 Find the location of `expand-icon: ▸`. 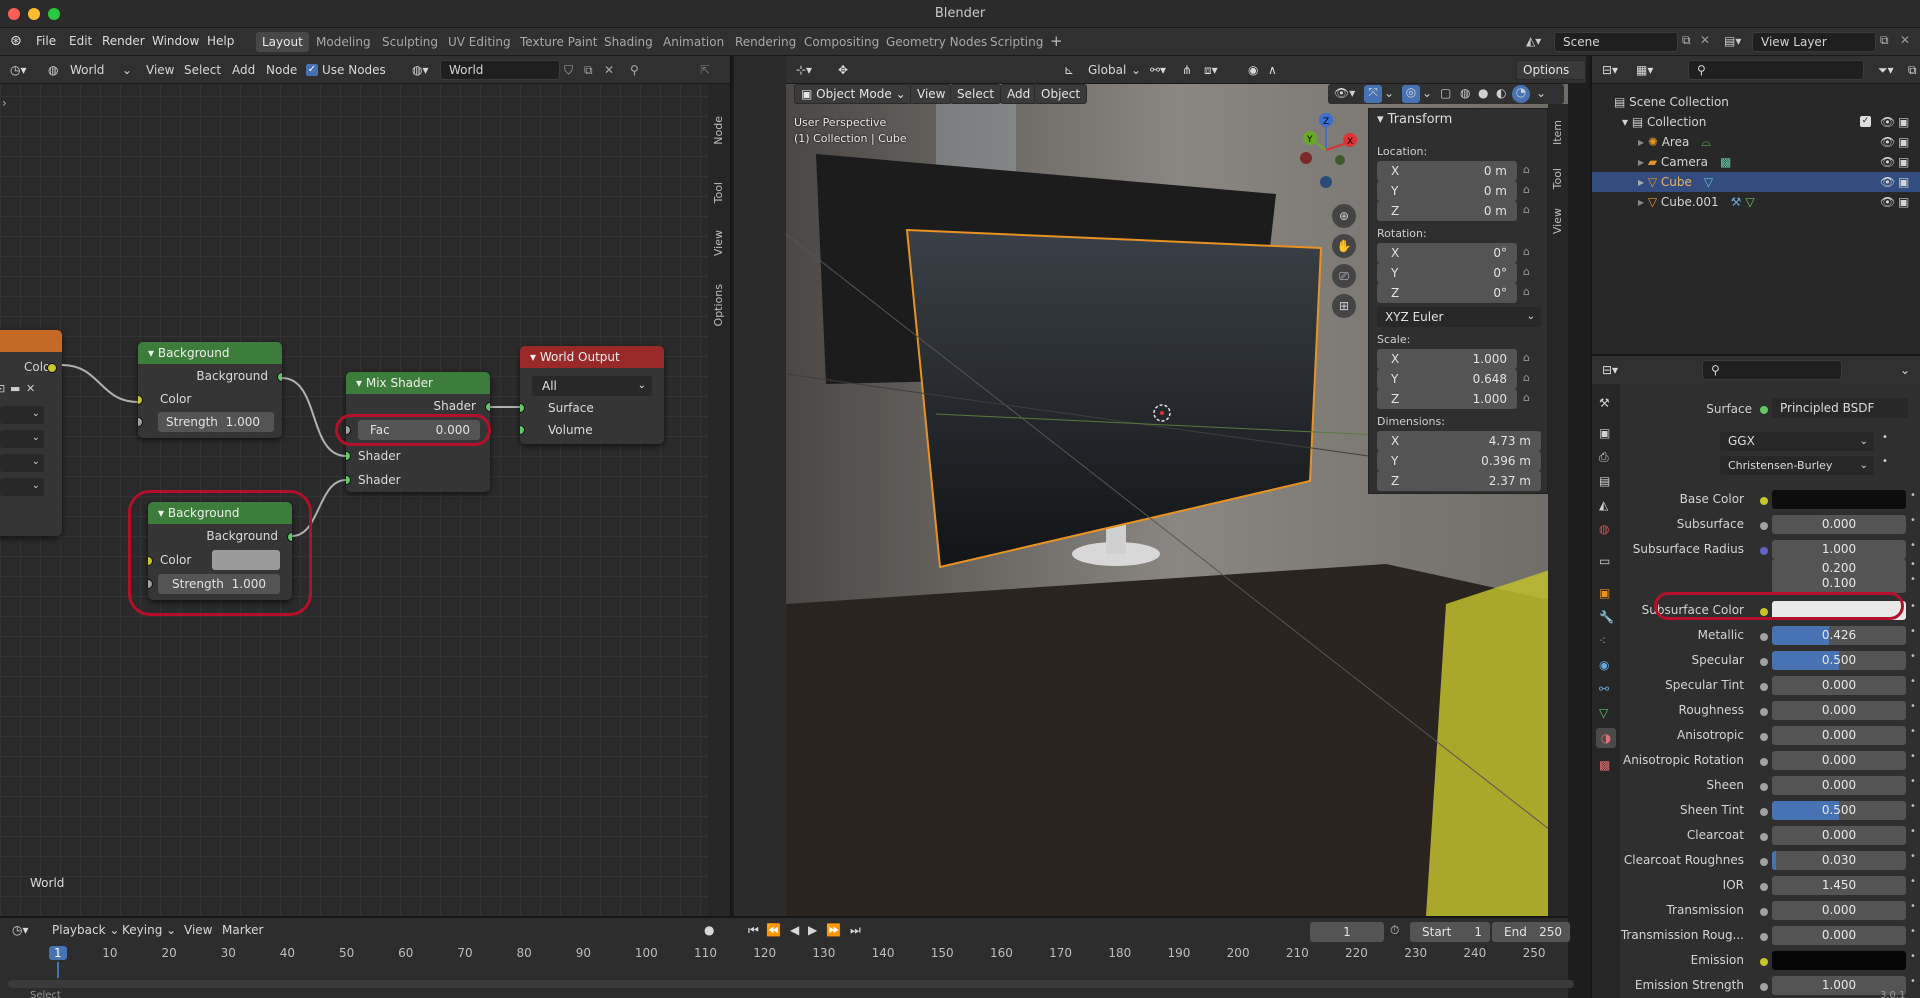

expand-icon: ▸ is located at coordinates (1643, 142).